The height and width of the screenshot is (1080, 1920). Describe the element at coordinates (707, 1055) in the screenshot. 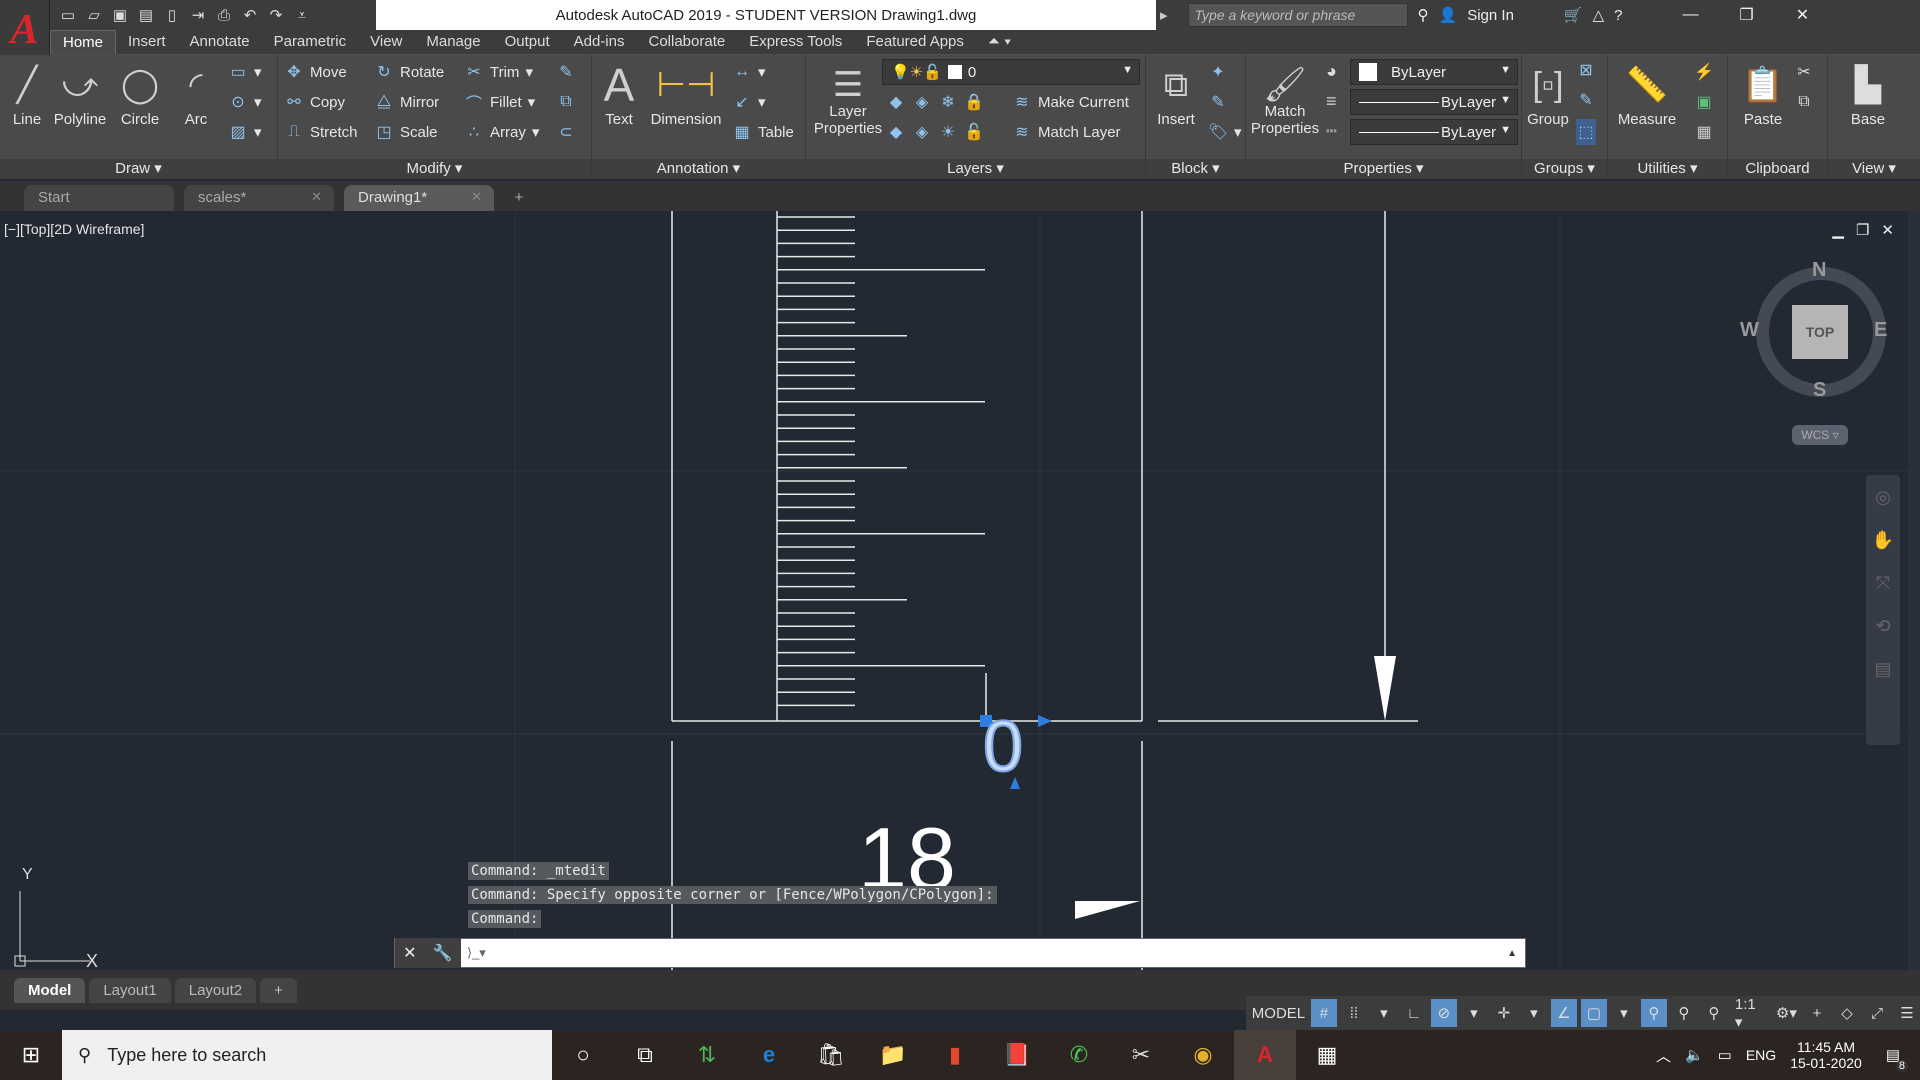

I see `sync-app-icon: ⇅` at that location.